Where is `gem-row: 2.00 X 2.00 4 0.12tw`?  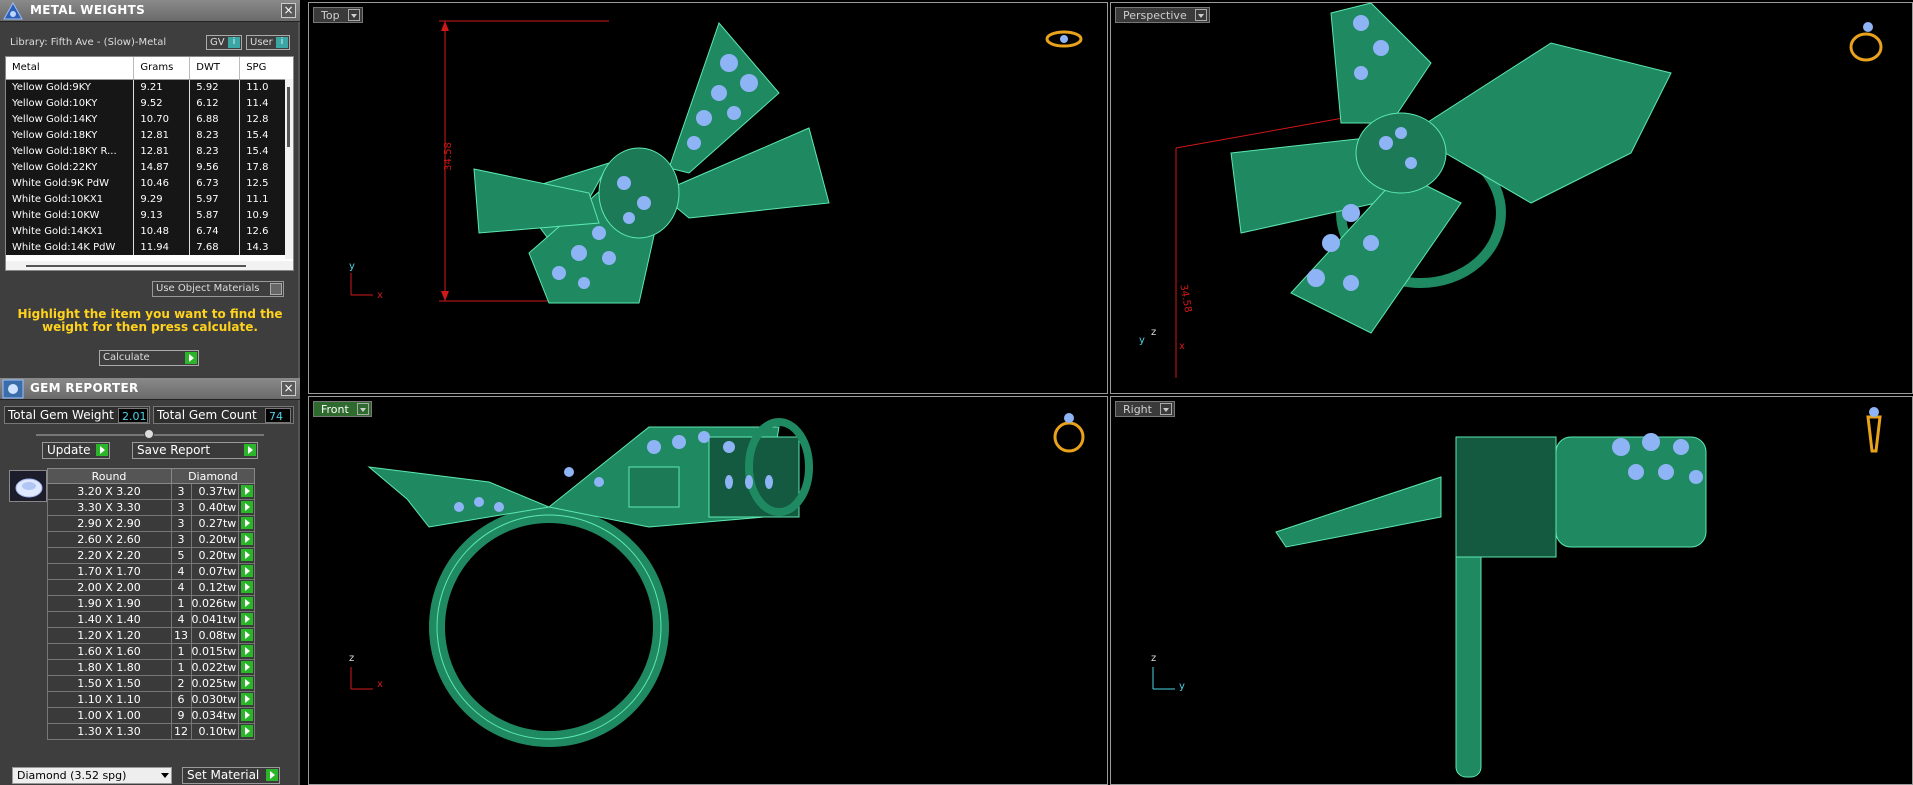
gem-row: 2.00 X 2.00 4 0.12tw is located at coordinates (132, 587).